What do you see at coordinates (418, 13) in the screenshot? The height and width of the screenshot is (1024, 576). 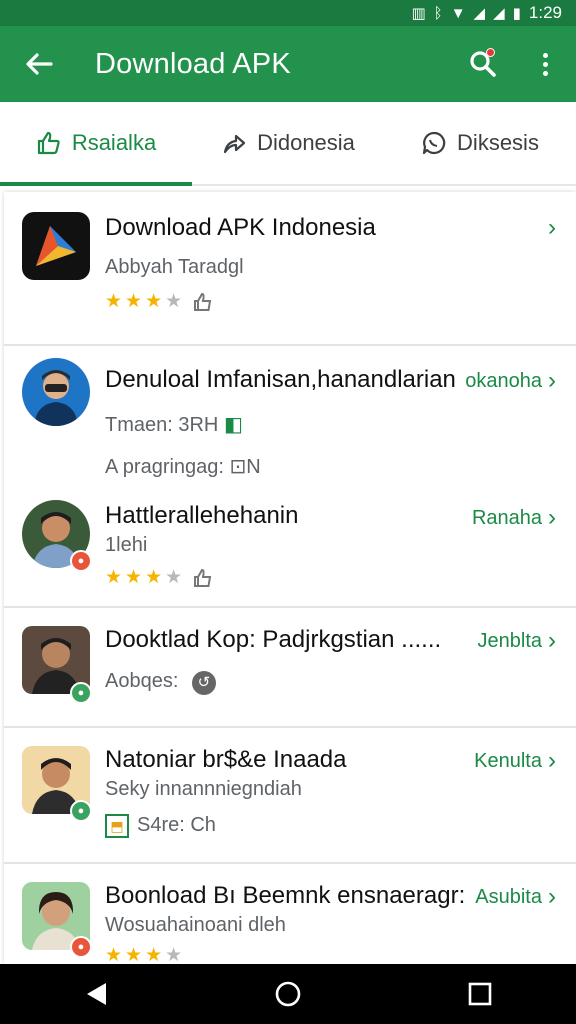 I see `vibrate-icon: ▥` at bounding box center [418, 13].